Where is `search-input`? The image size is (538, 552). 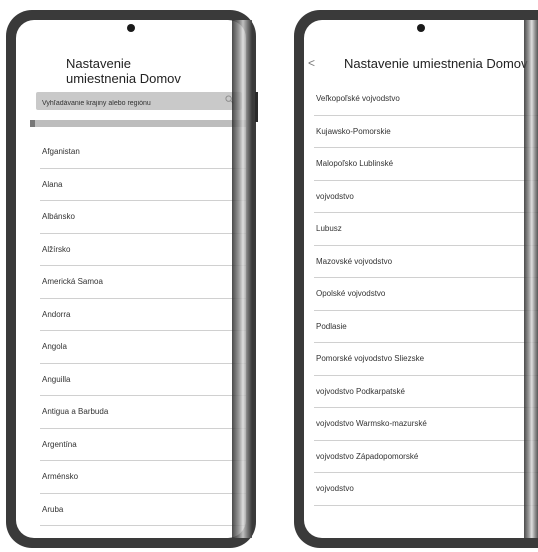 search-input is located at coordinates (127, 103).